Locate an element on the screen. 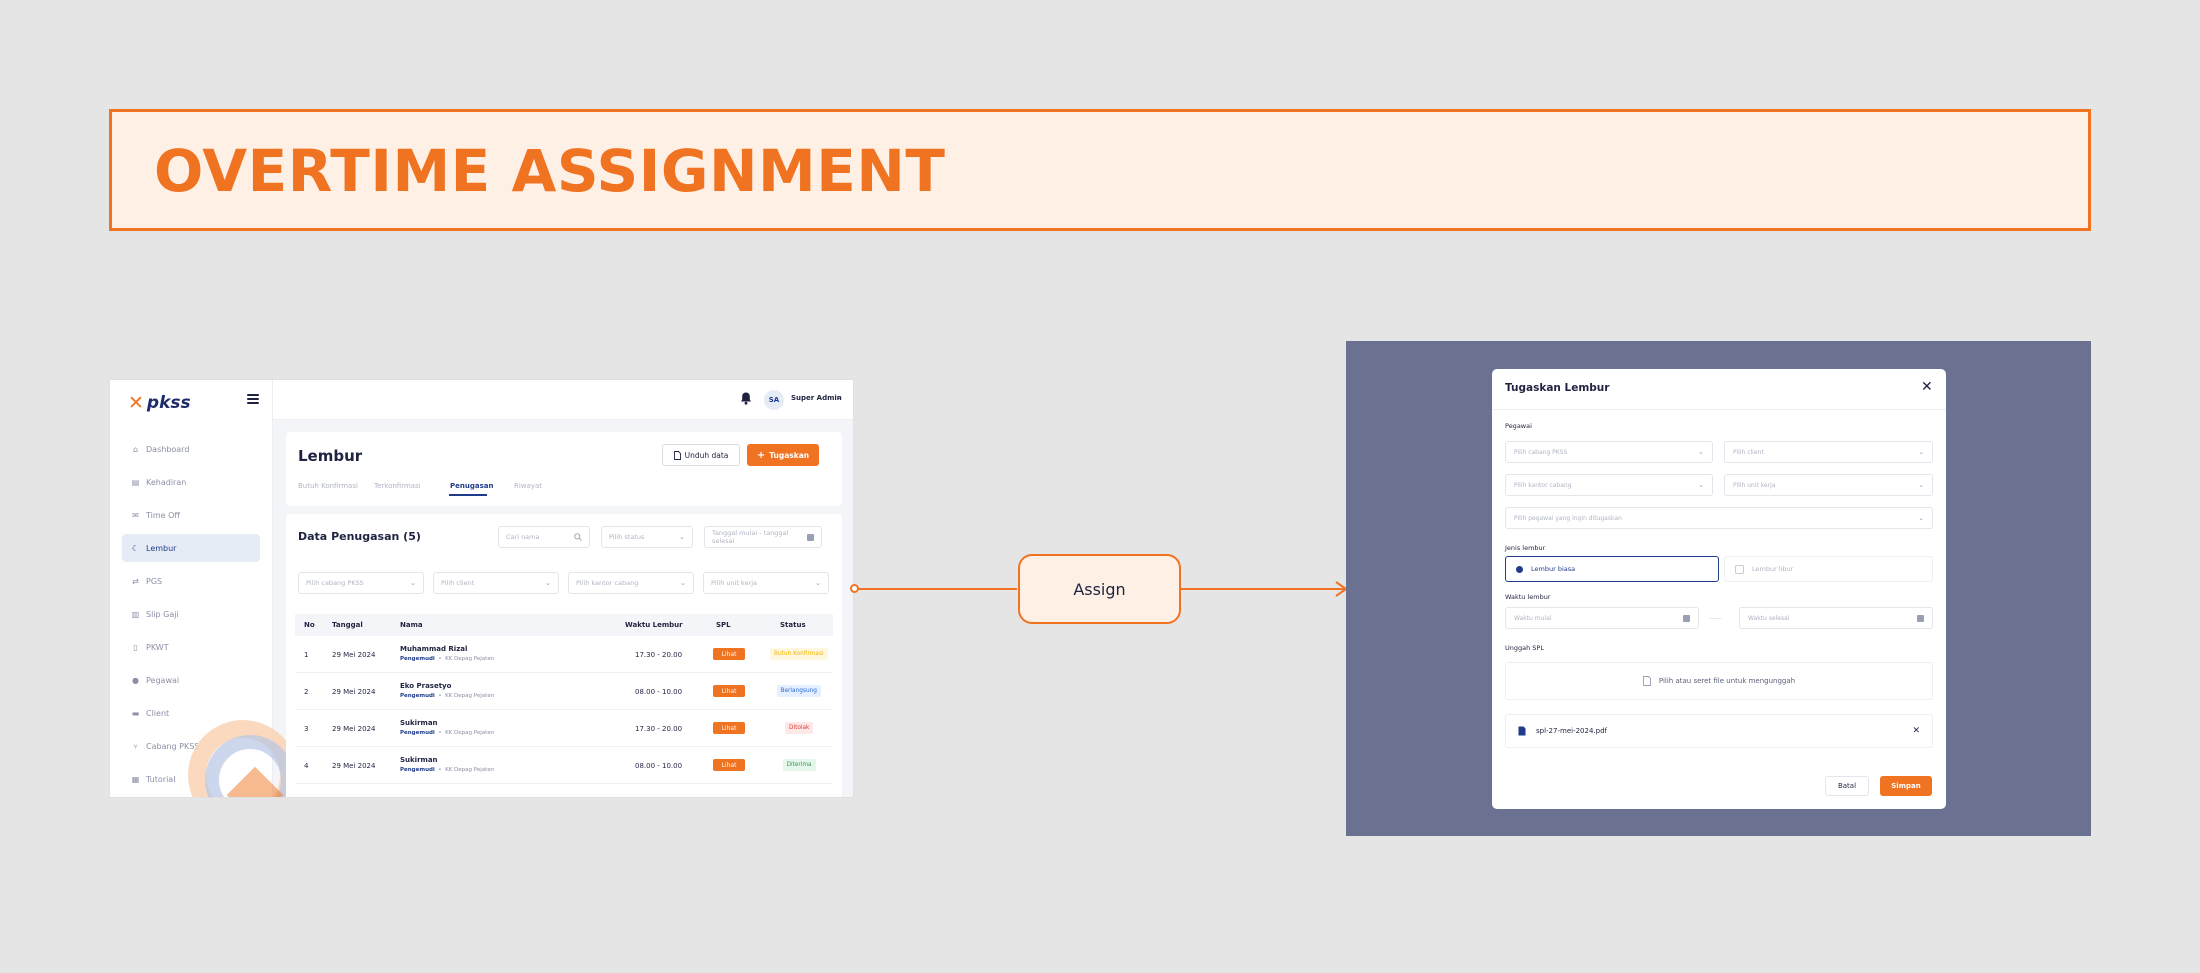 Image resolution: width=2200 pixels, height=973 pixels. file-name: spl-27-mei-2024.pdf is located at coordinates (1571, 731).